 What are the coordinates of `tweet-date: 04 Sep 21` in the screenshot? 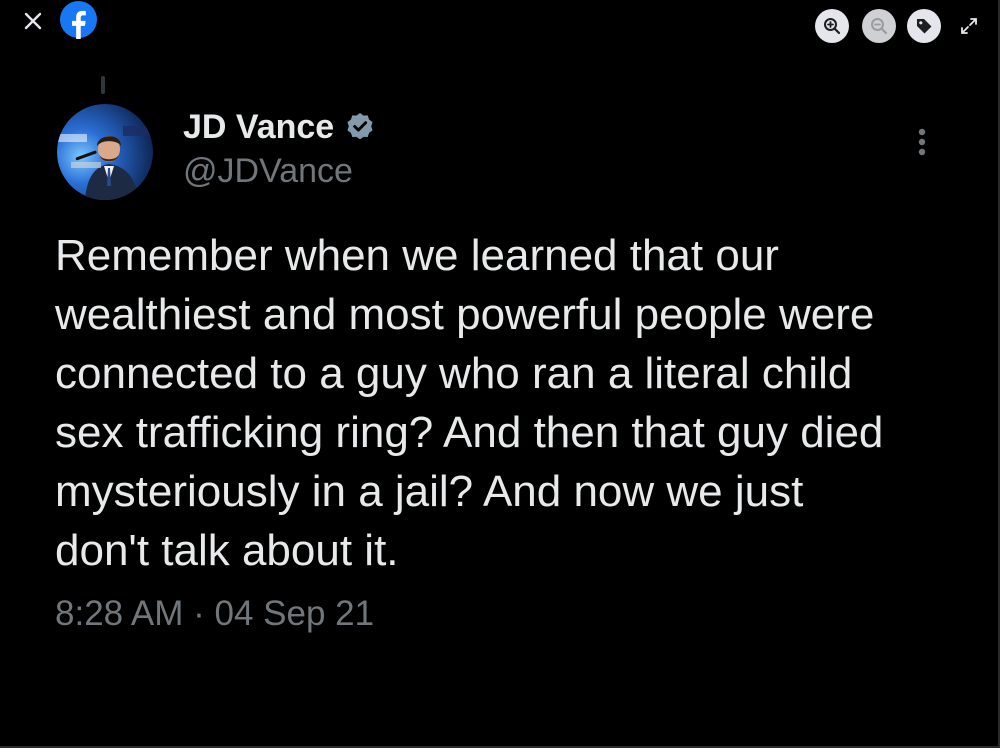 It's located at (294, 613).